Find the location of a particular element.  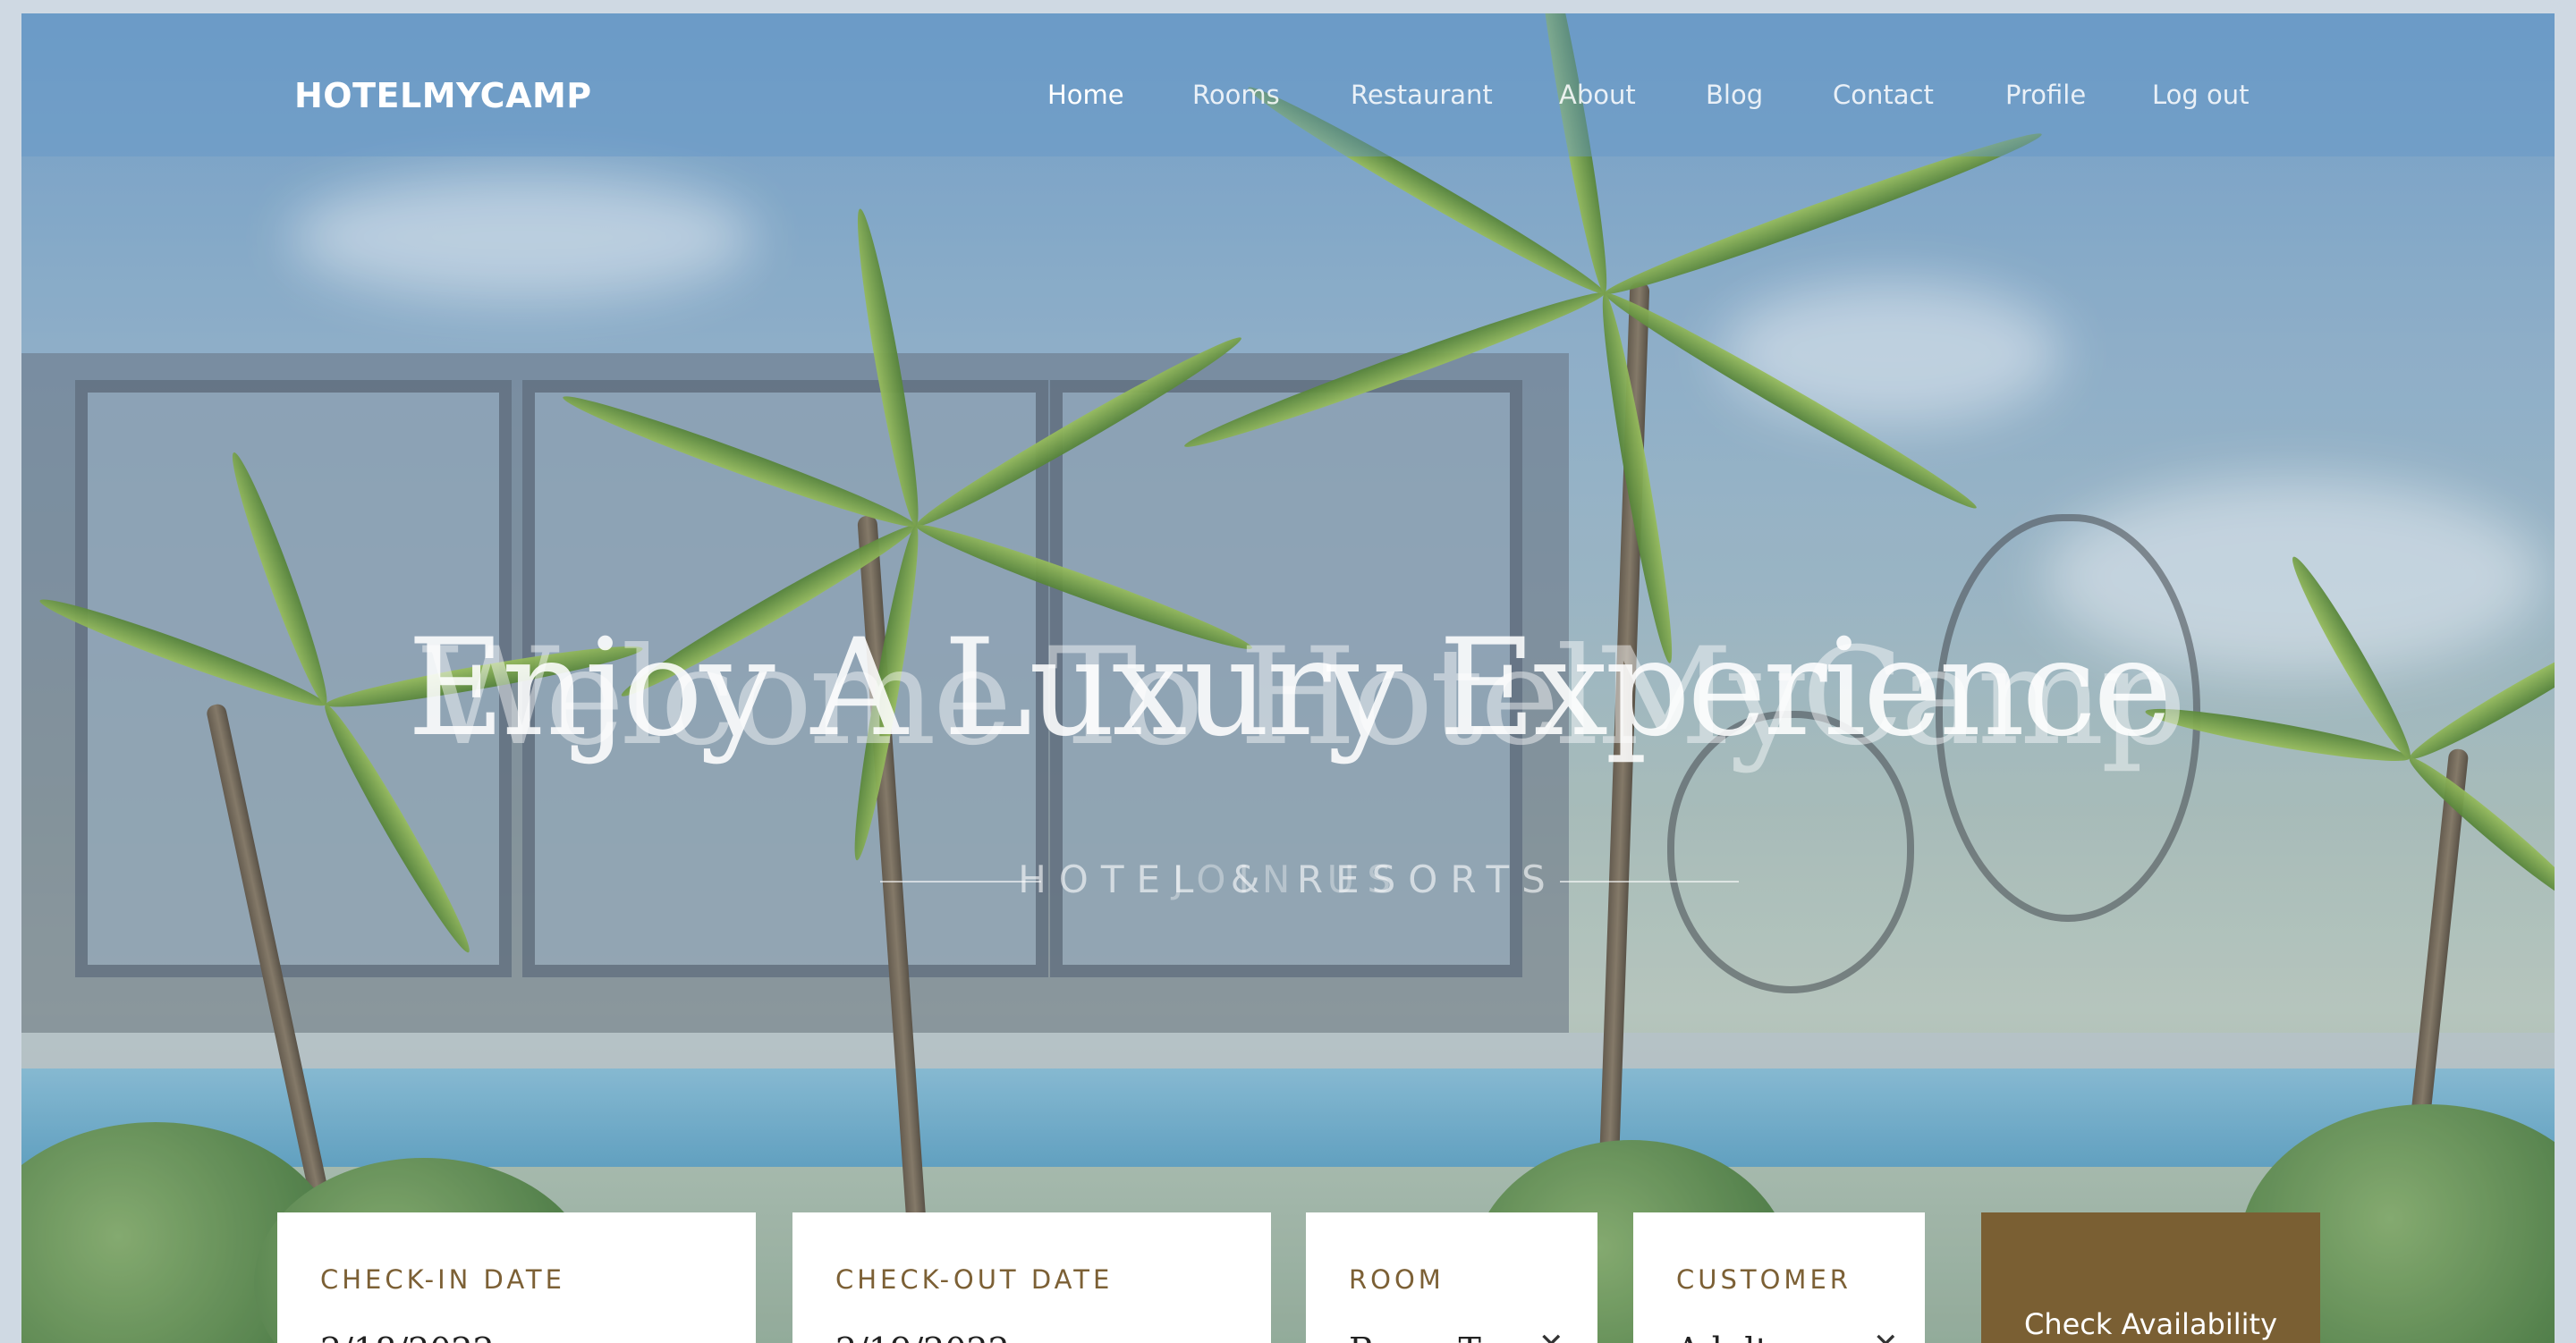

nav-about-link: About is located at coordinates (1597, 95).